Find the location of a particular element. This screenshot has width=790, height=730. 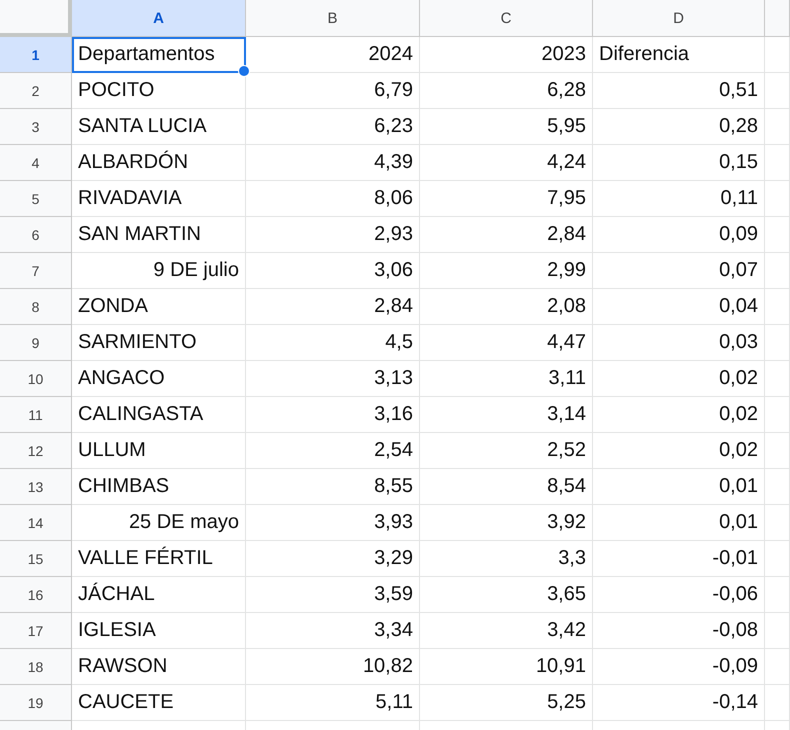

table-cell: 2,08 is located at coordinates (506, 307).